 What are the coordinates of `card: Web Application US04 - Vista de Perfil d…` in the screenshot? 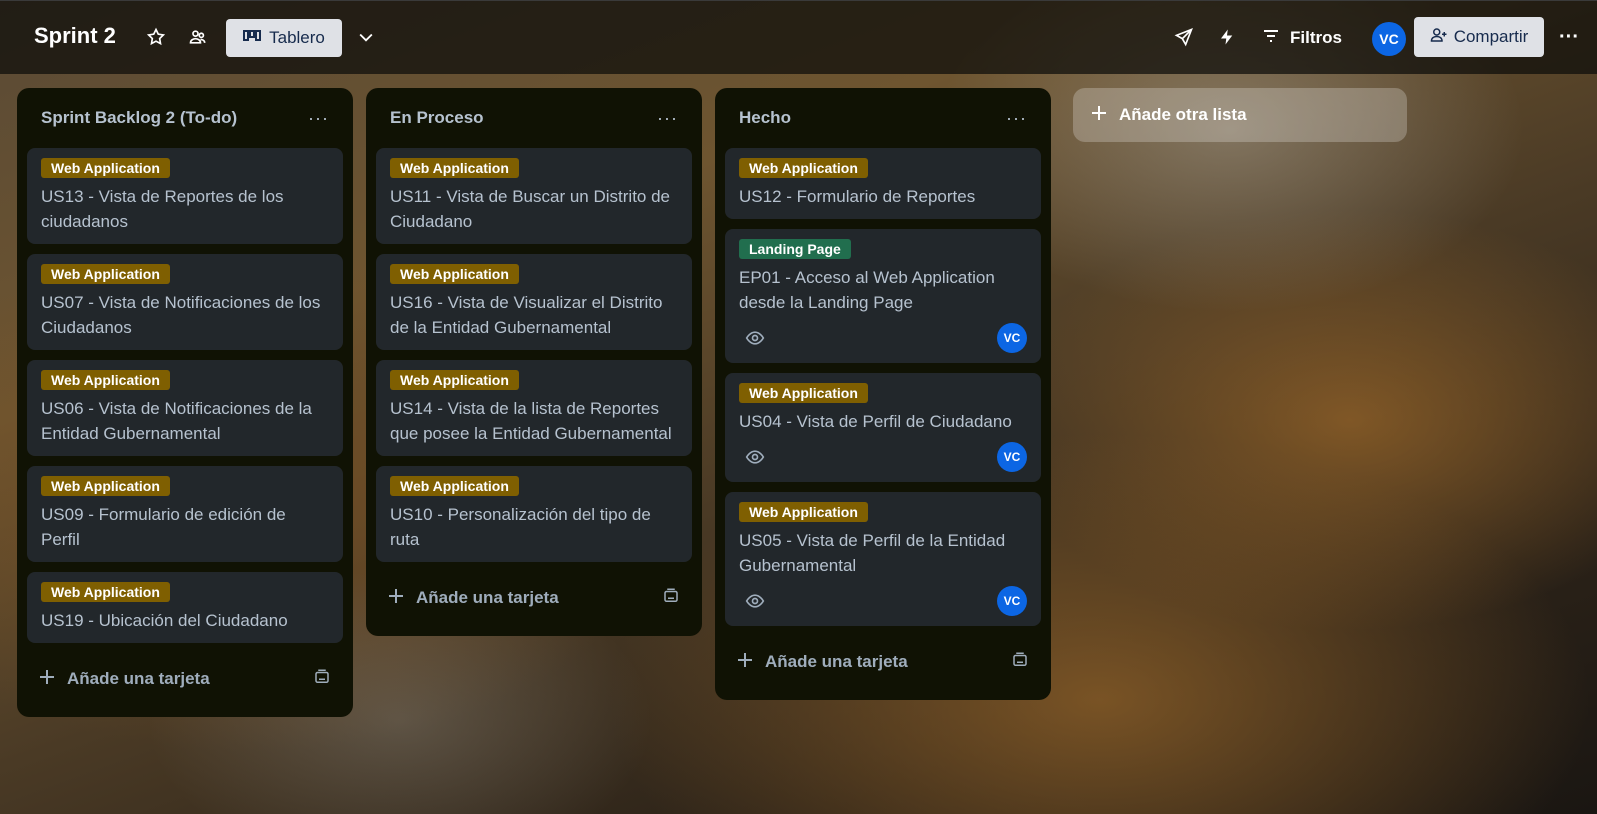 It's located at (883, 427).